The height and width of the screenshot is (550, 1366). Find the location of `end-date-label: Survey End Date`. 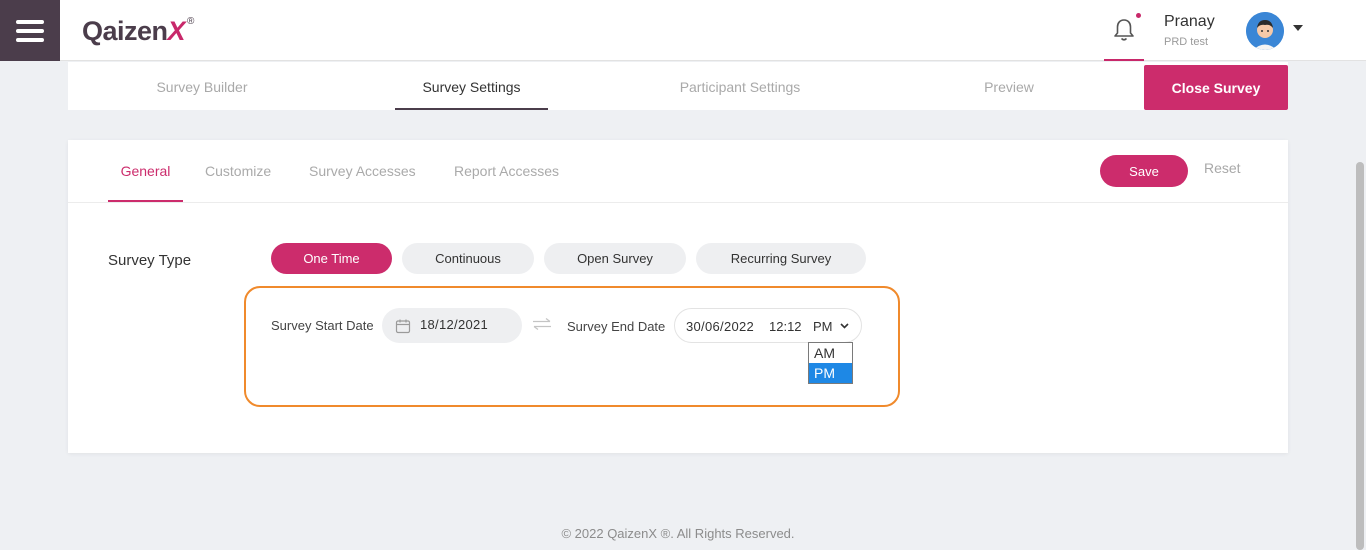

end-date-label: Survey End Date is located at coordinates (616, 326).